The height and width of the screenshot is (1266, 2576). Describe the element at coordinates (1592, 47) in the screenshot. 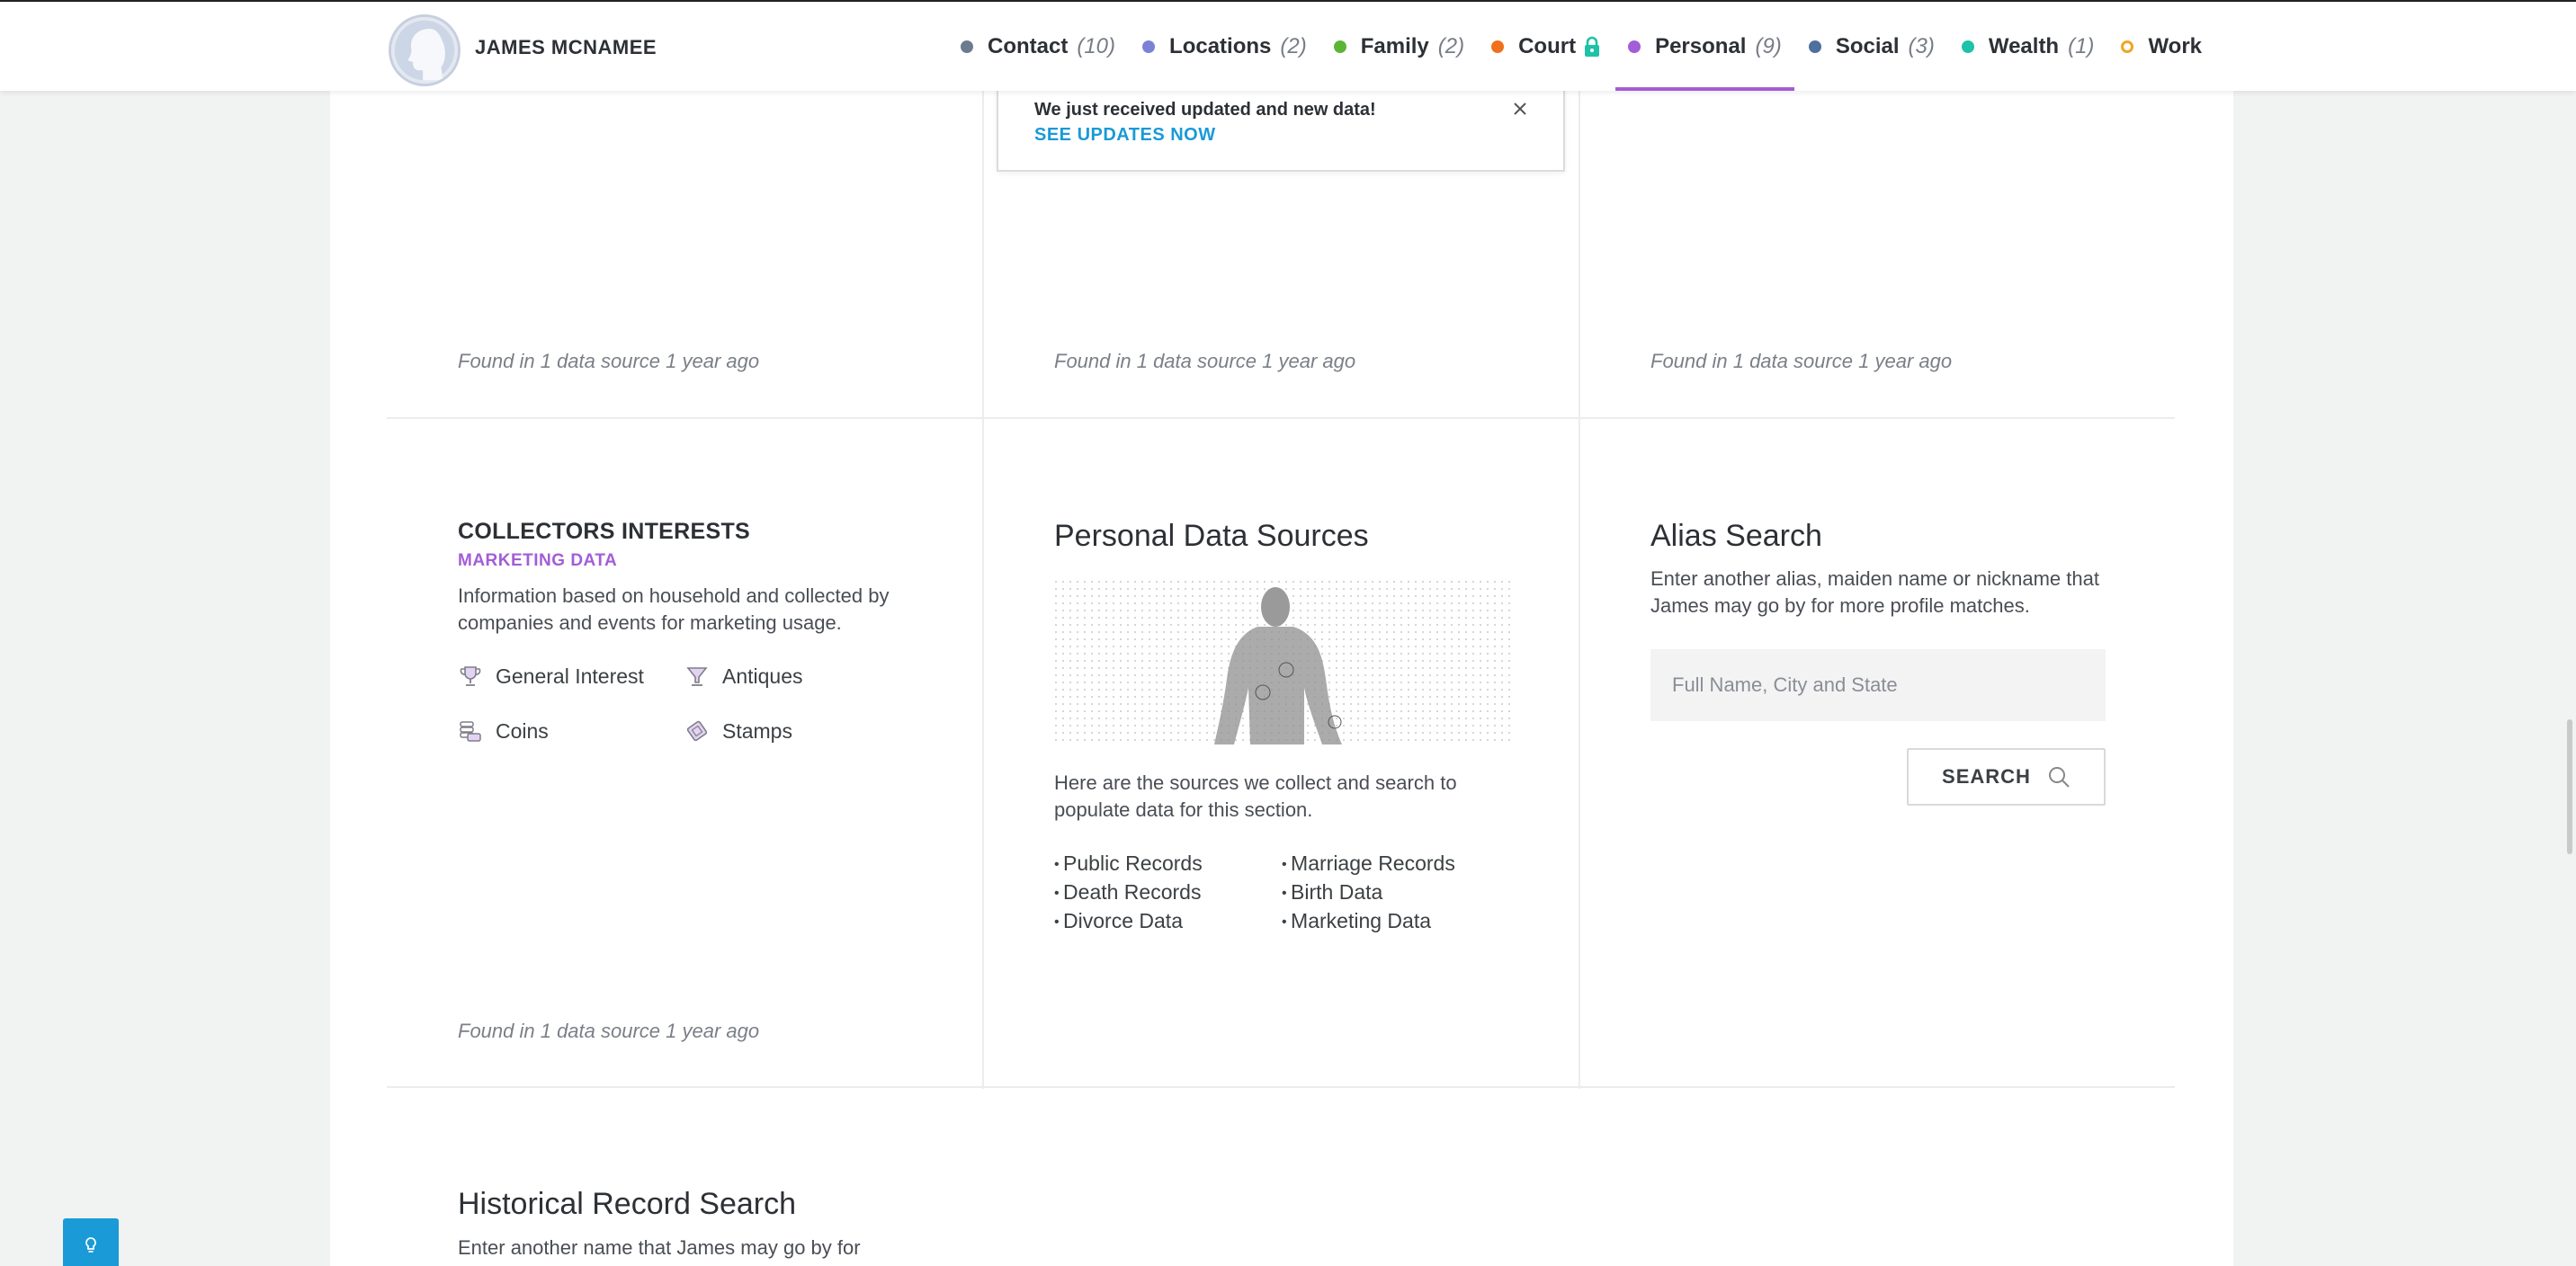

I see `lock-icon` at that location.